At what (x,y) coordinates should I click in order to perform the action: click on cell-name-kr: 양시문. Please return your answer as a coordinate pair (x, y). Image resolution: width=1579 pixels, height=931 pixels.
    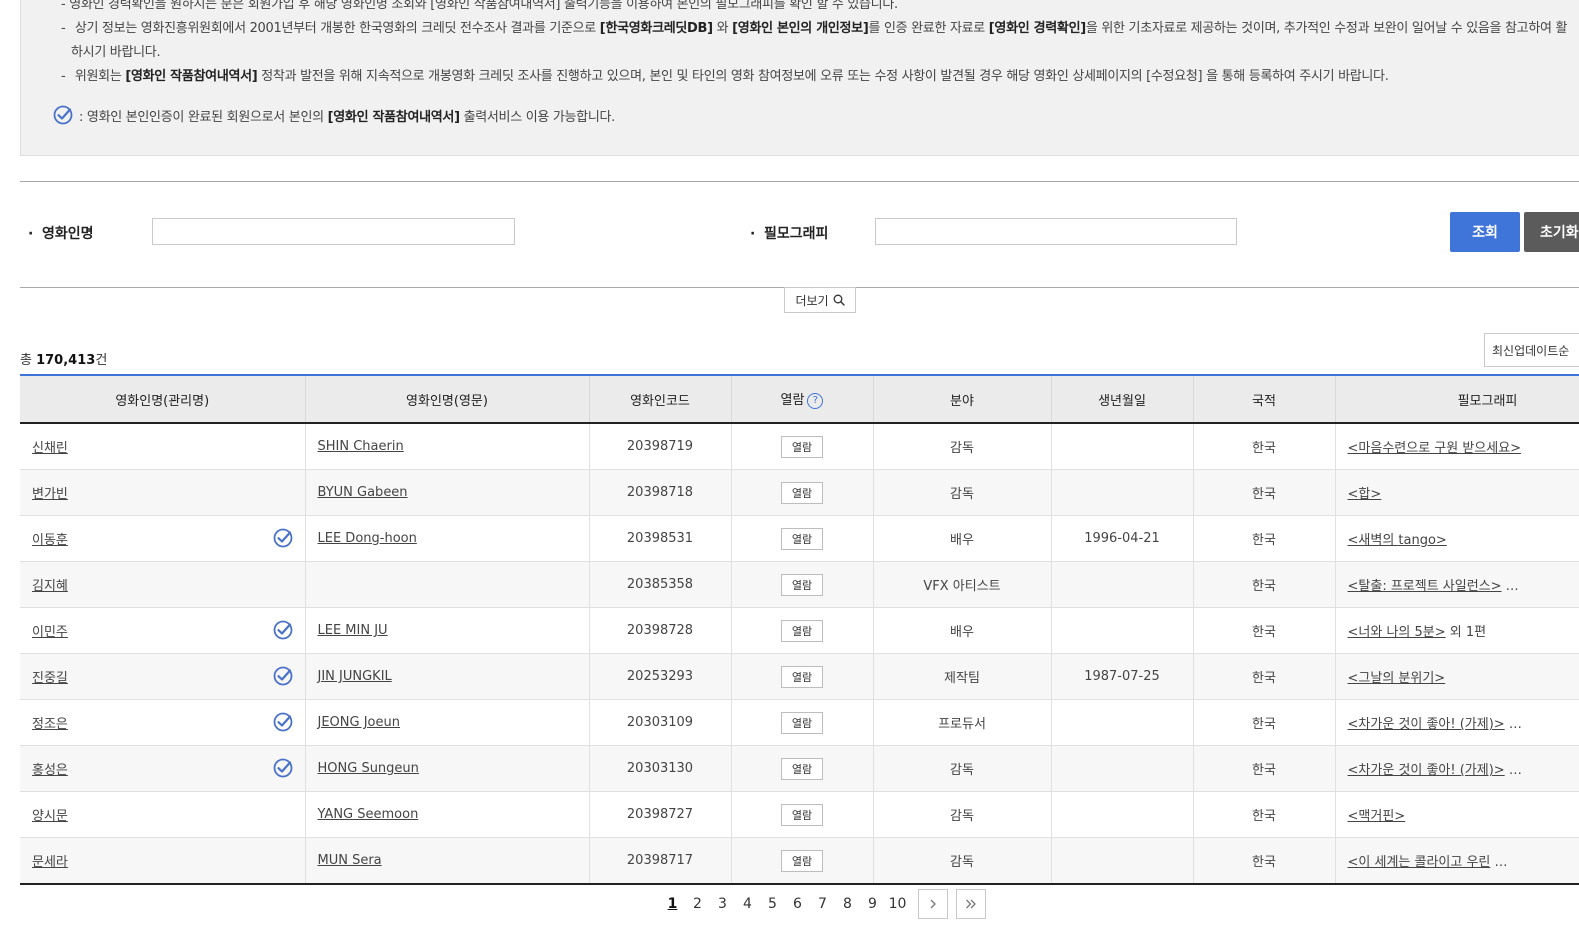
    Looking at the image, I should click on (163, 814).